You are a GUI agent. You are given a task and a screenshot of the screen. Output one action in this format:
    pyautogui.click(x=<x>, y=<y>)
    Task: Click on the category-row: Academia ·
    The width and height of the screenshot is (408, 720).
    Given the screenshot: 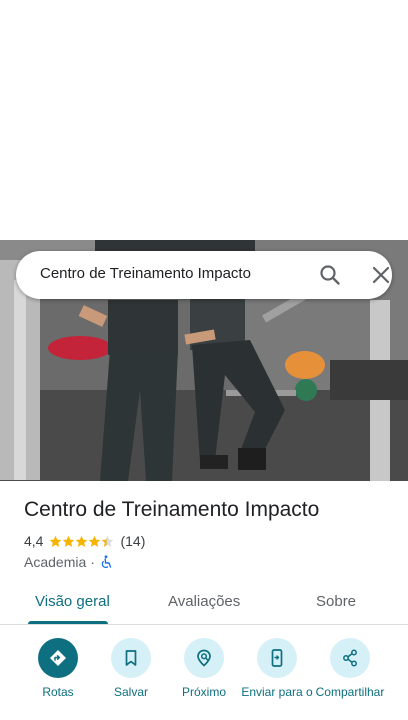 What is the action you would take?
    pyautogui.click(x=68, y=562)
    